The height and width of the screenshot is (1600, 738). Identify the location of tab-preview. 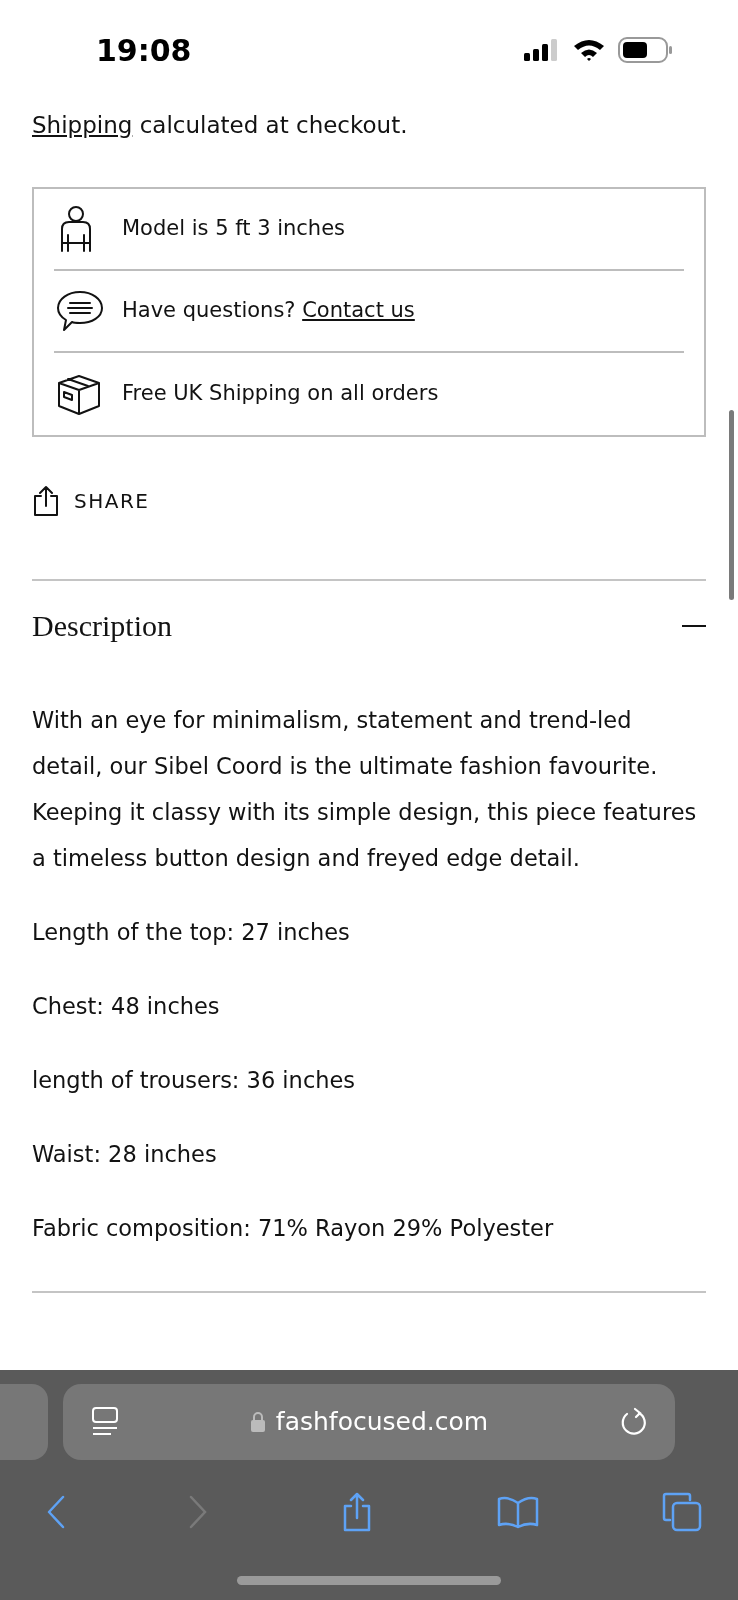
(24, 1422).